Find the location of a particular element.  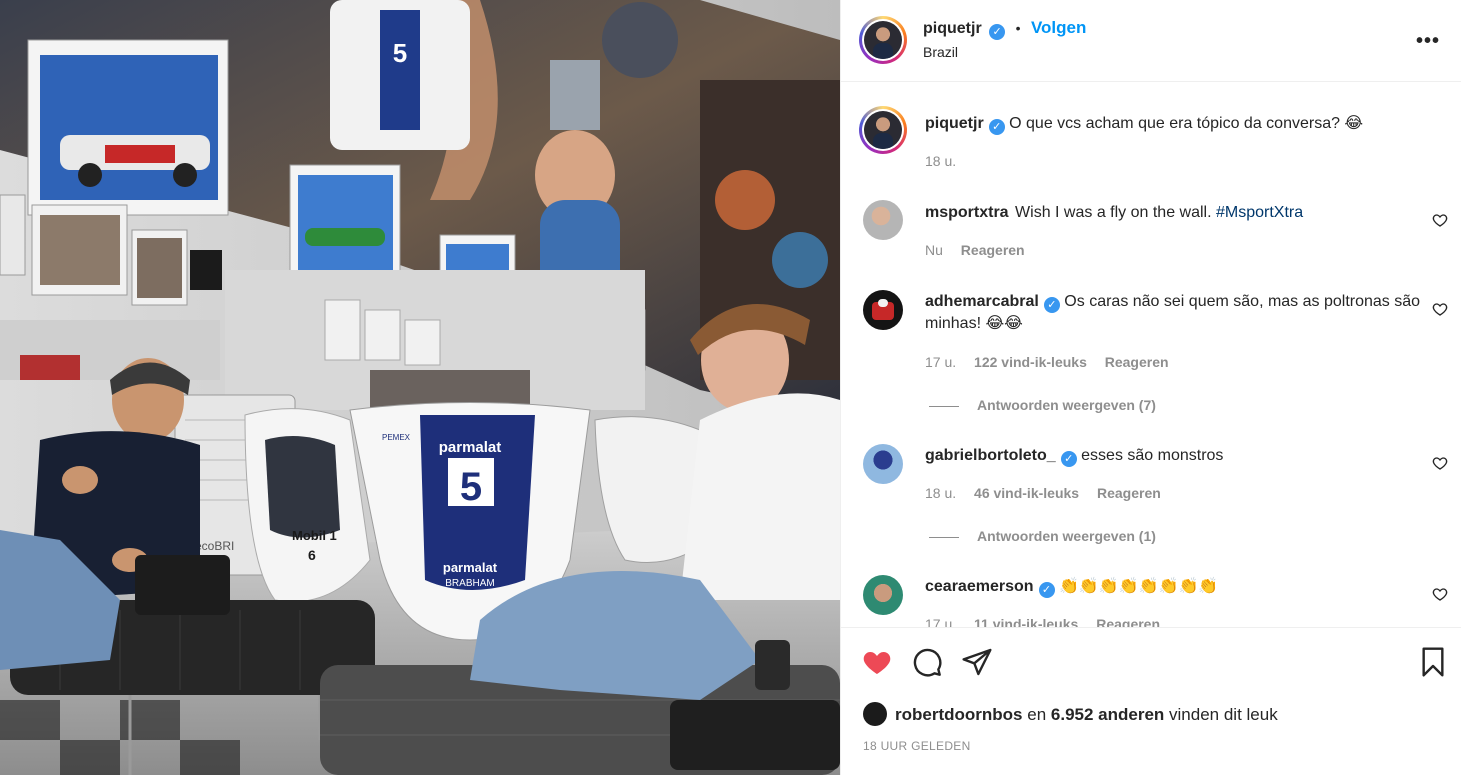

more-icon: ••• is located at coordinates (1428, 41).